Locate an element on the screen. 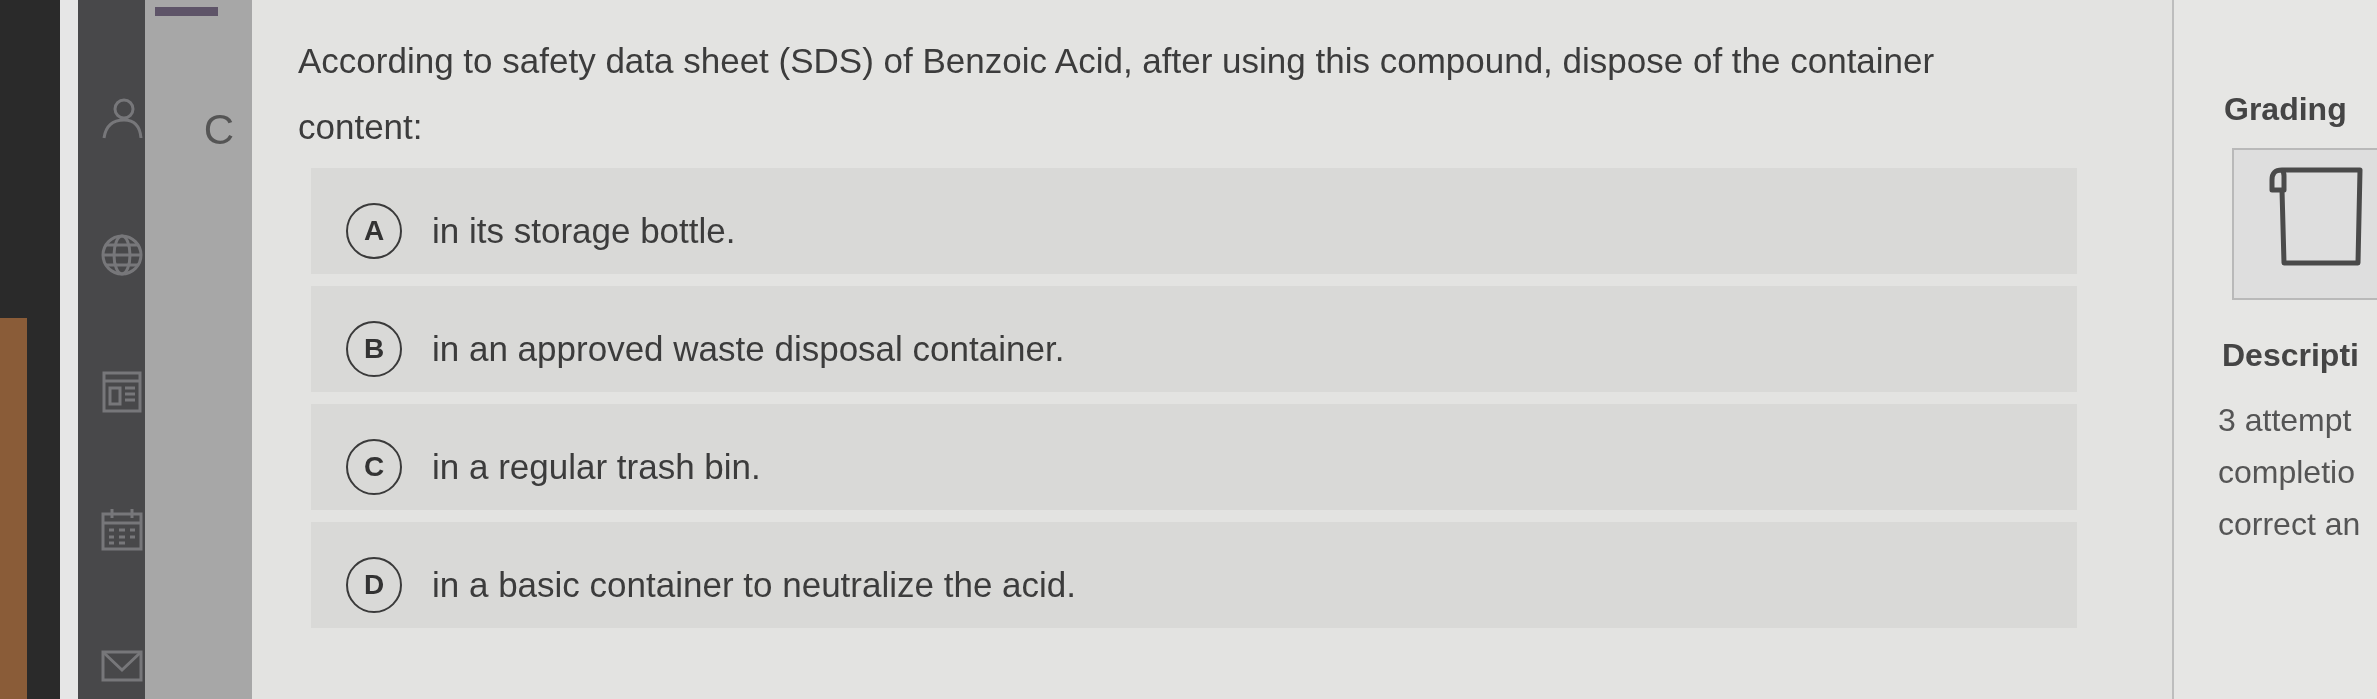 The image size is (2377, 699). description-text: 3 attempt is located at coordinates (2285, 420).